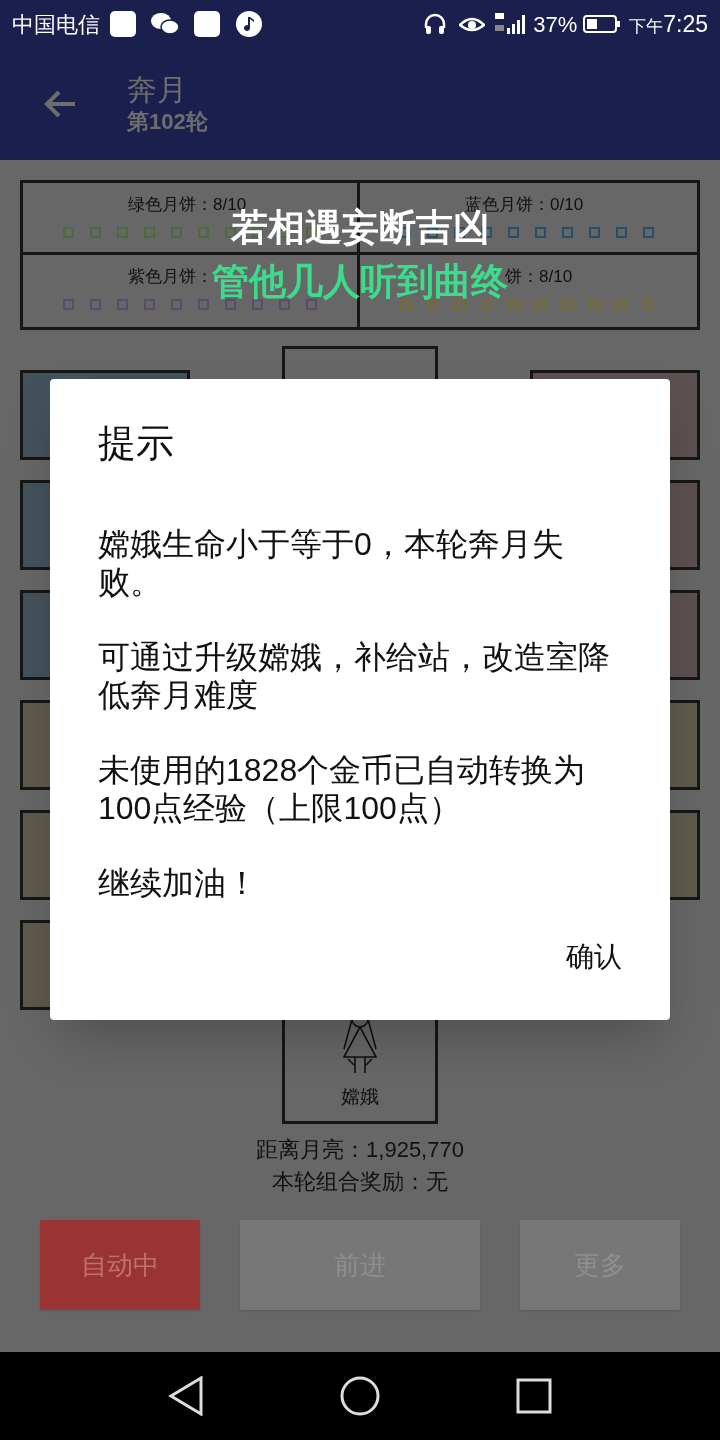 Image resolution: width=720 pixels, height=1440 pixels. I want to click on clock: 7:25, so click(685, 24).